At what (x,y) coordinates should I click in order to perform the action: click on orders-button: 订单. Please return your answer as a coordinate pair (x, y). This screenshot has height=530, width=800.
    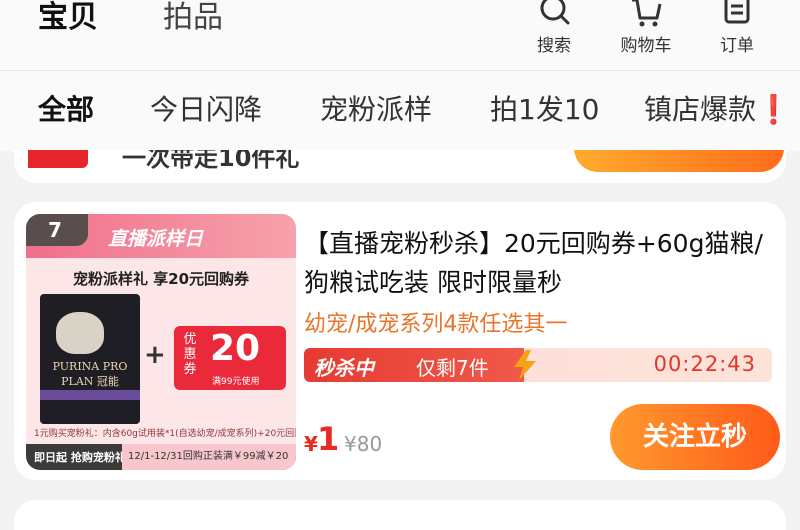
    Looking at the image, I should click on (737, 30).